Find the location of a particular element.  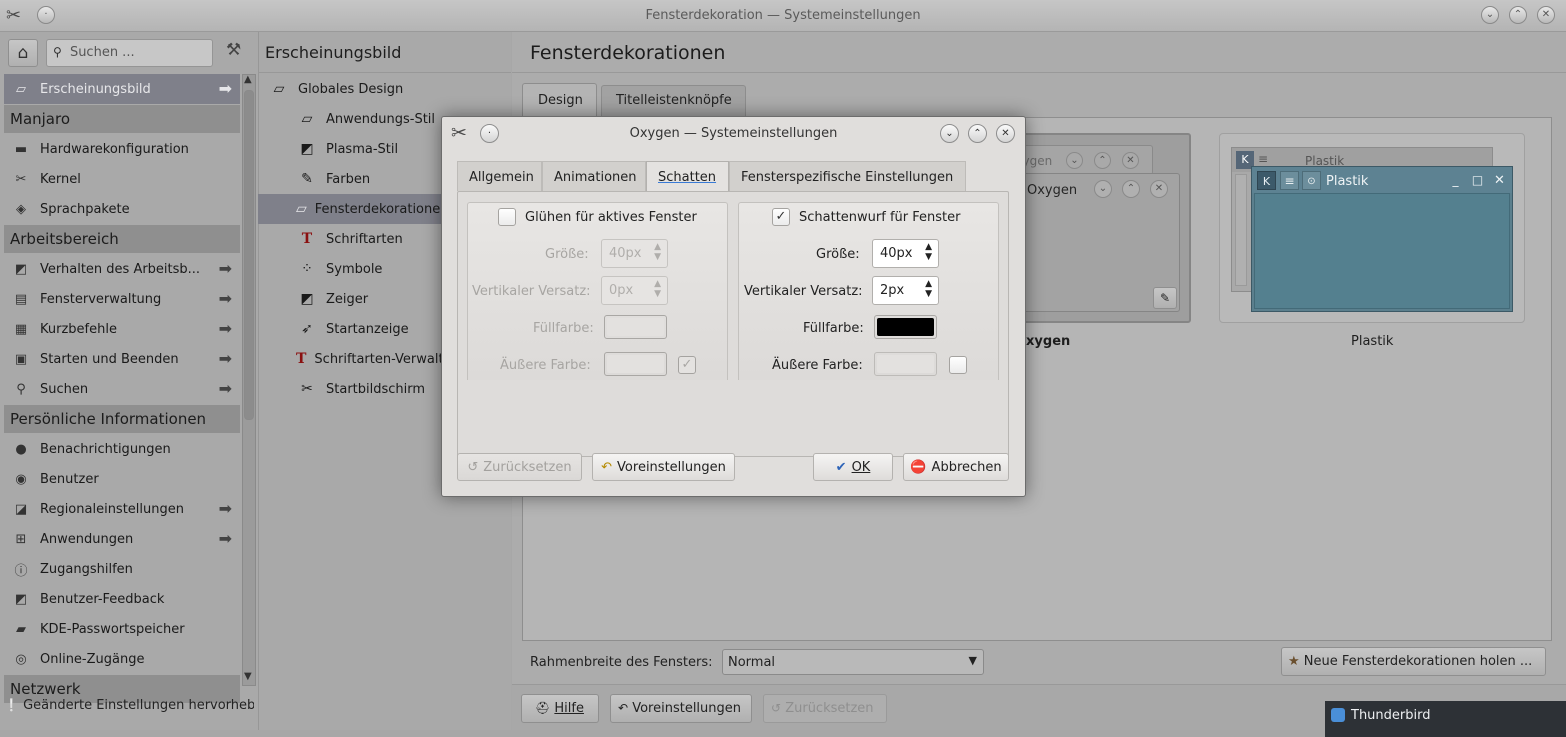

shadow-fill-swatch is located at coordinates (905, 327).